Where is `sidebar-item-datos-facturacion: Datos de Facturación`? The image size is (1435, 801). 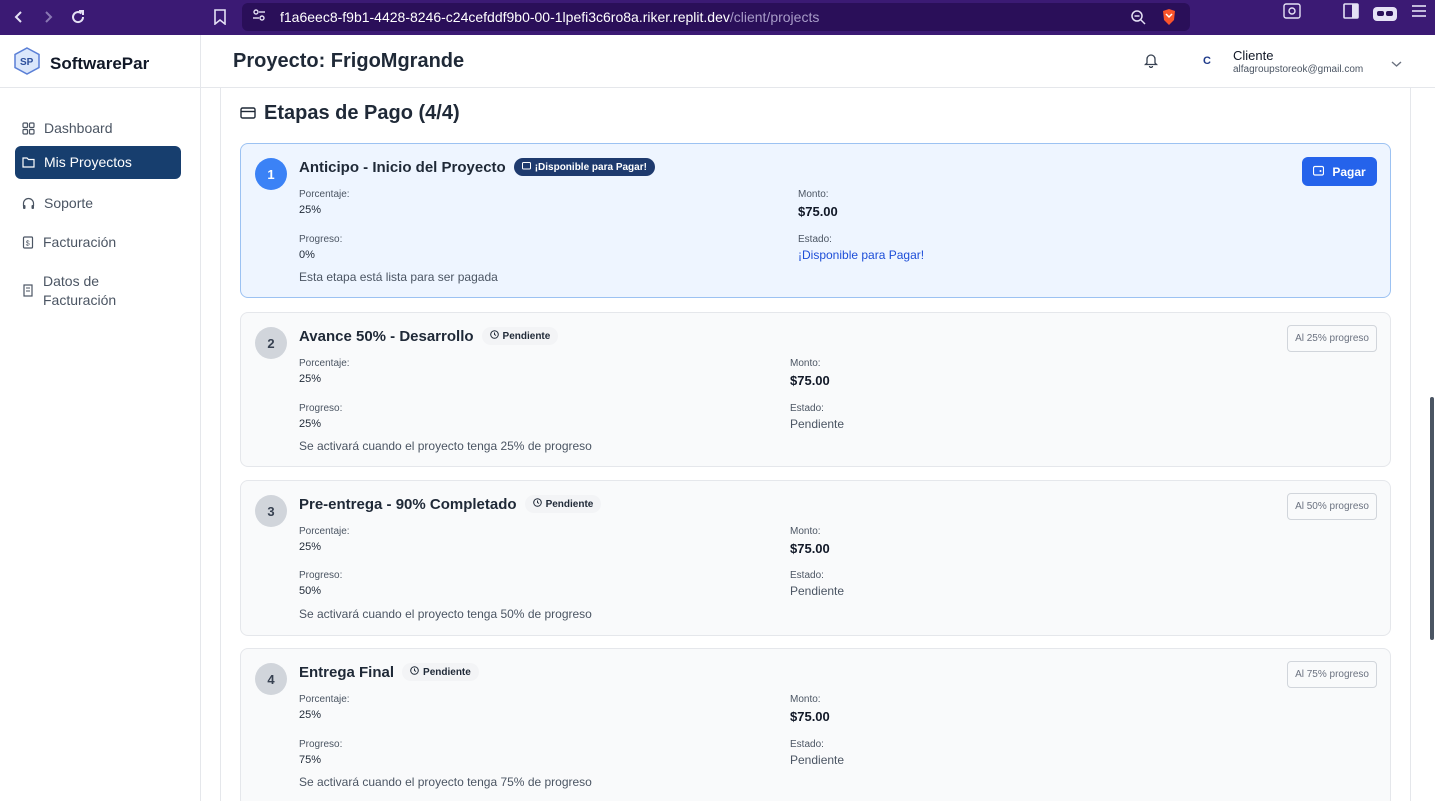 sidebar-item-datos-facturacion: Datos de Facturación is located at coordinates (98, 291).